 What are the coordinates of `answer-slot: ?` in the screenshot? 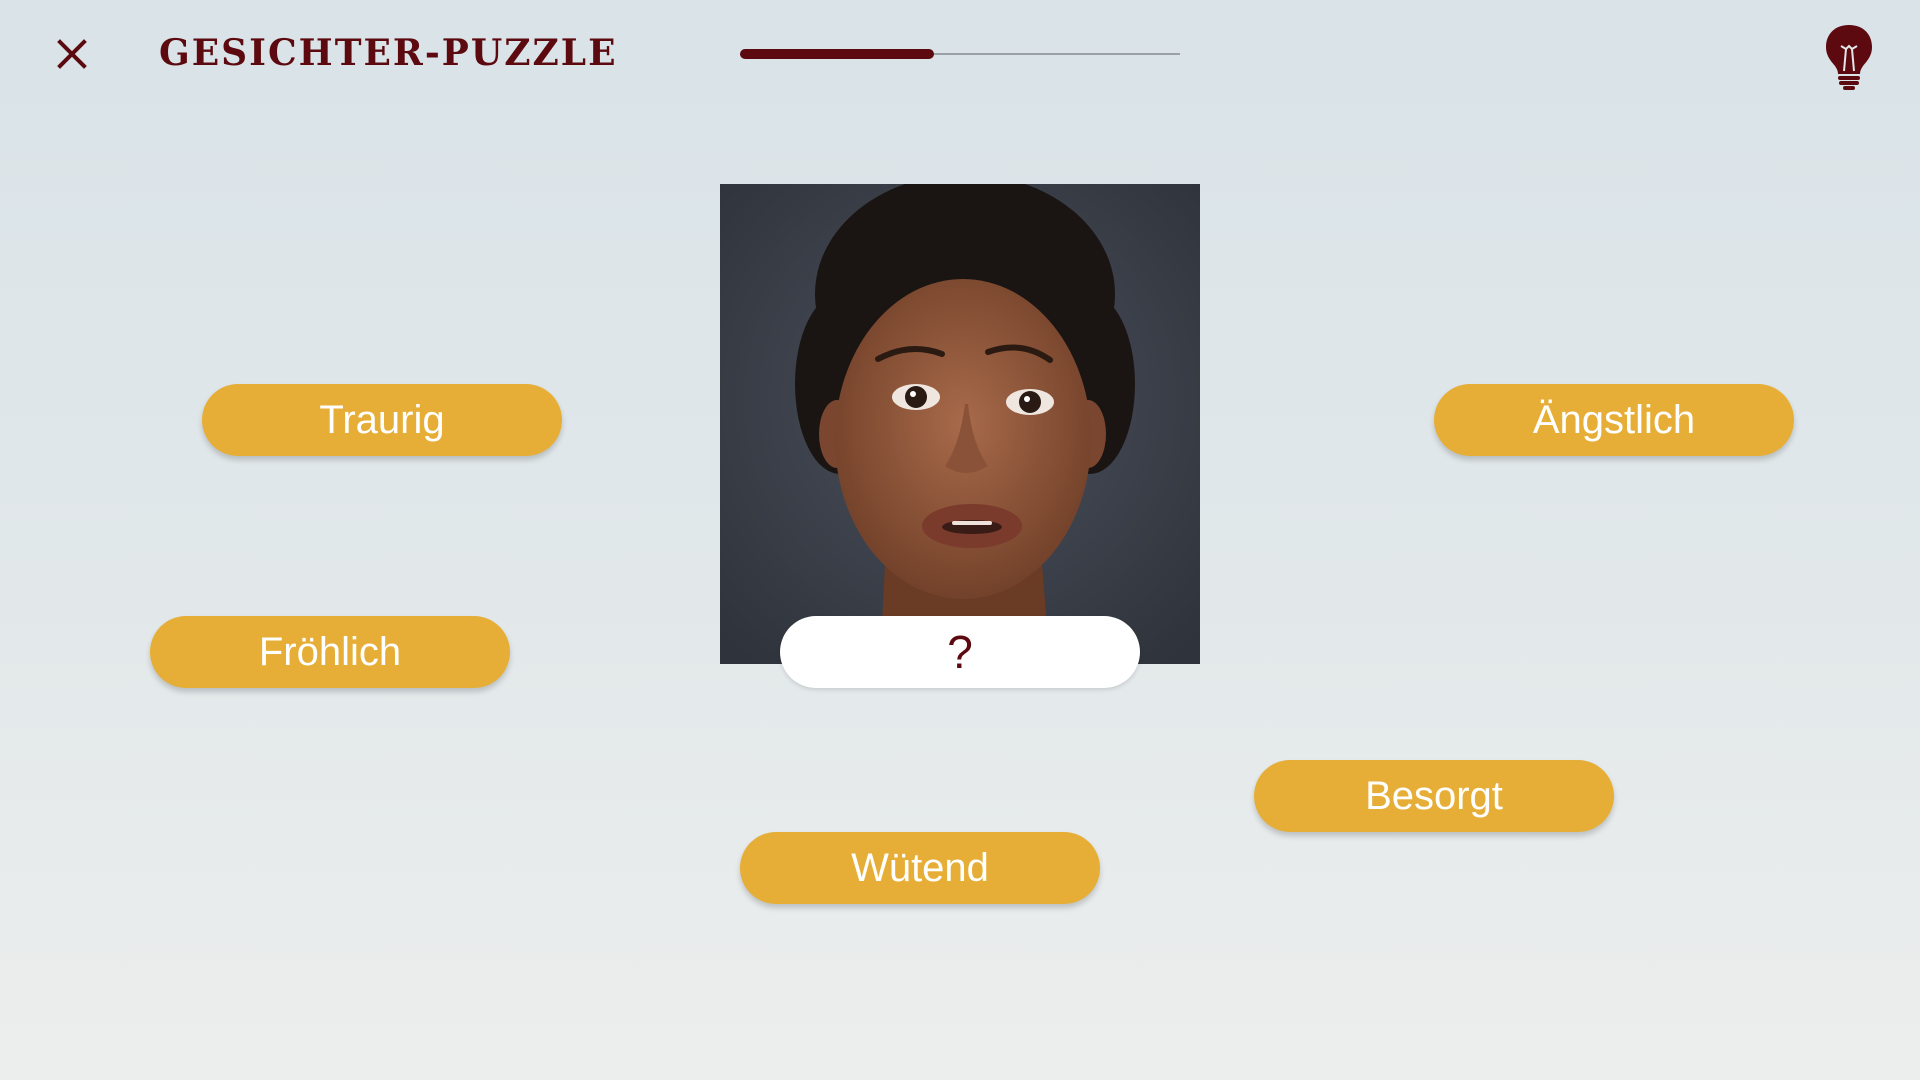 It's located at (960, 652).